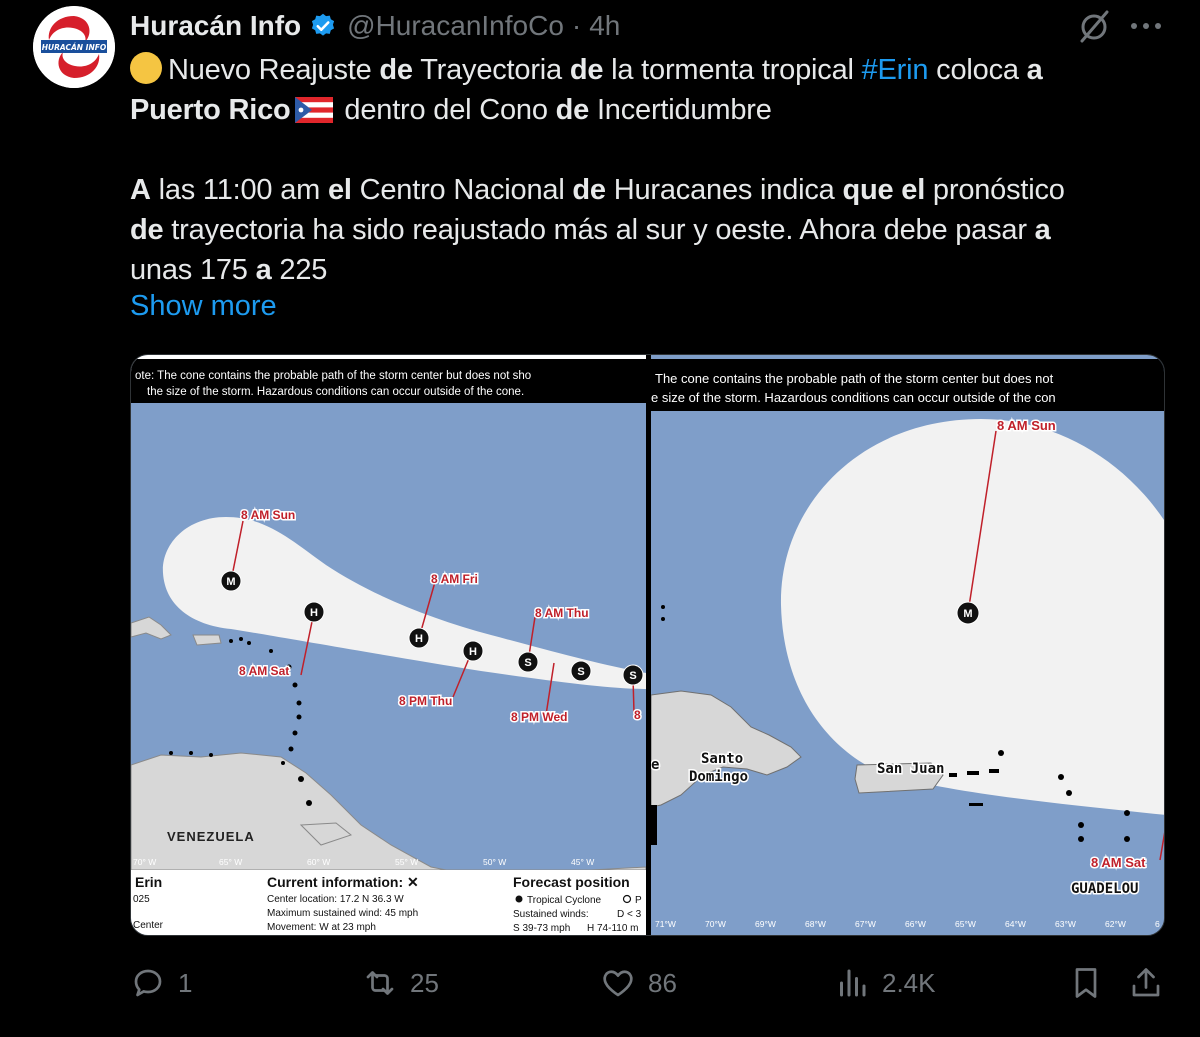 The width and height of the screenshot is (1200, 1037). I want to click on label-domingo: Domingo, so click(718, 777).